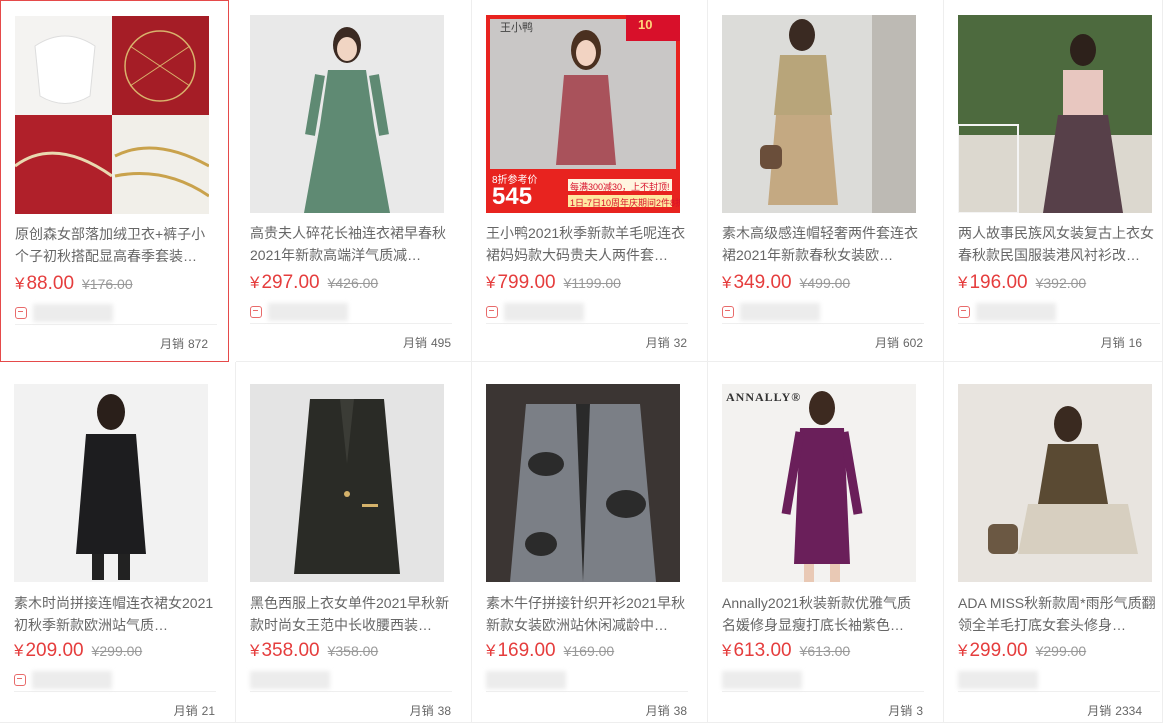 This screenshot has width=1163, height=723. What do you see at coordinates (898, 343) in the screenshot?
I see `monthly-sales: 月销 602` at bounding box center [898, 343].